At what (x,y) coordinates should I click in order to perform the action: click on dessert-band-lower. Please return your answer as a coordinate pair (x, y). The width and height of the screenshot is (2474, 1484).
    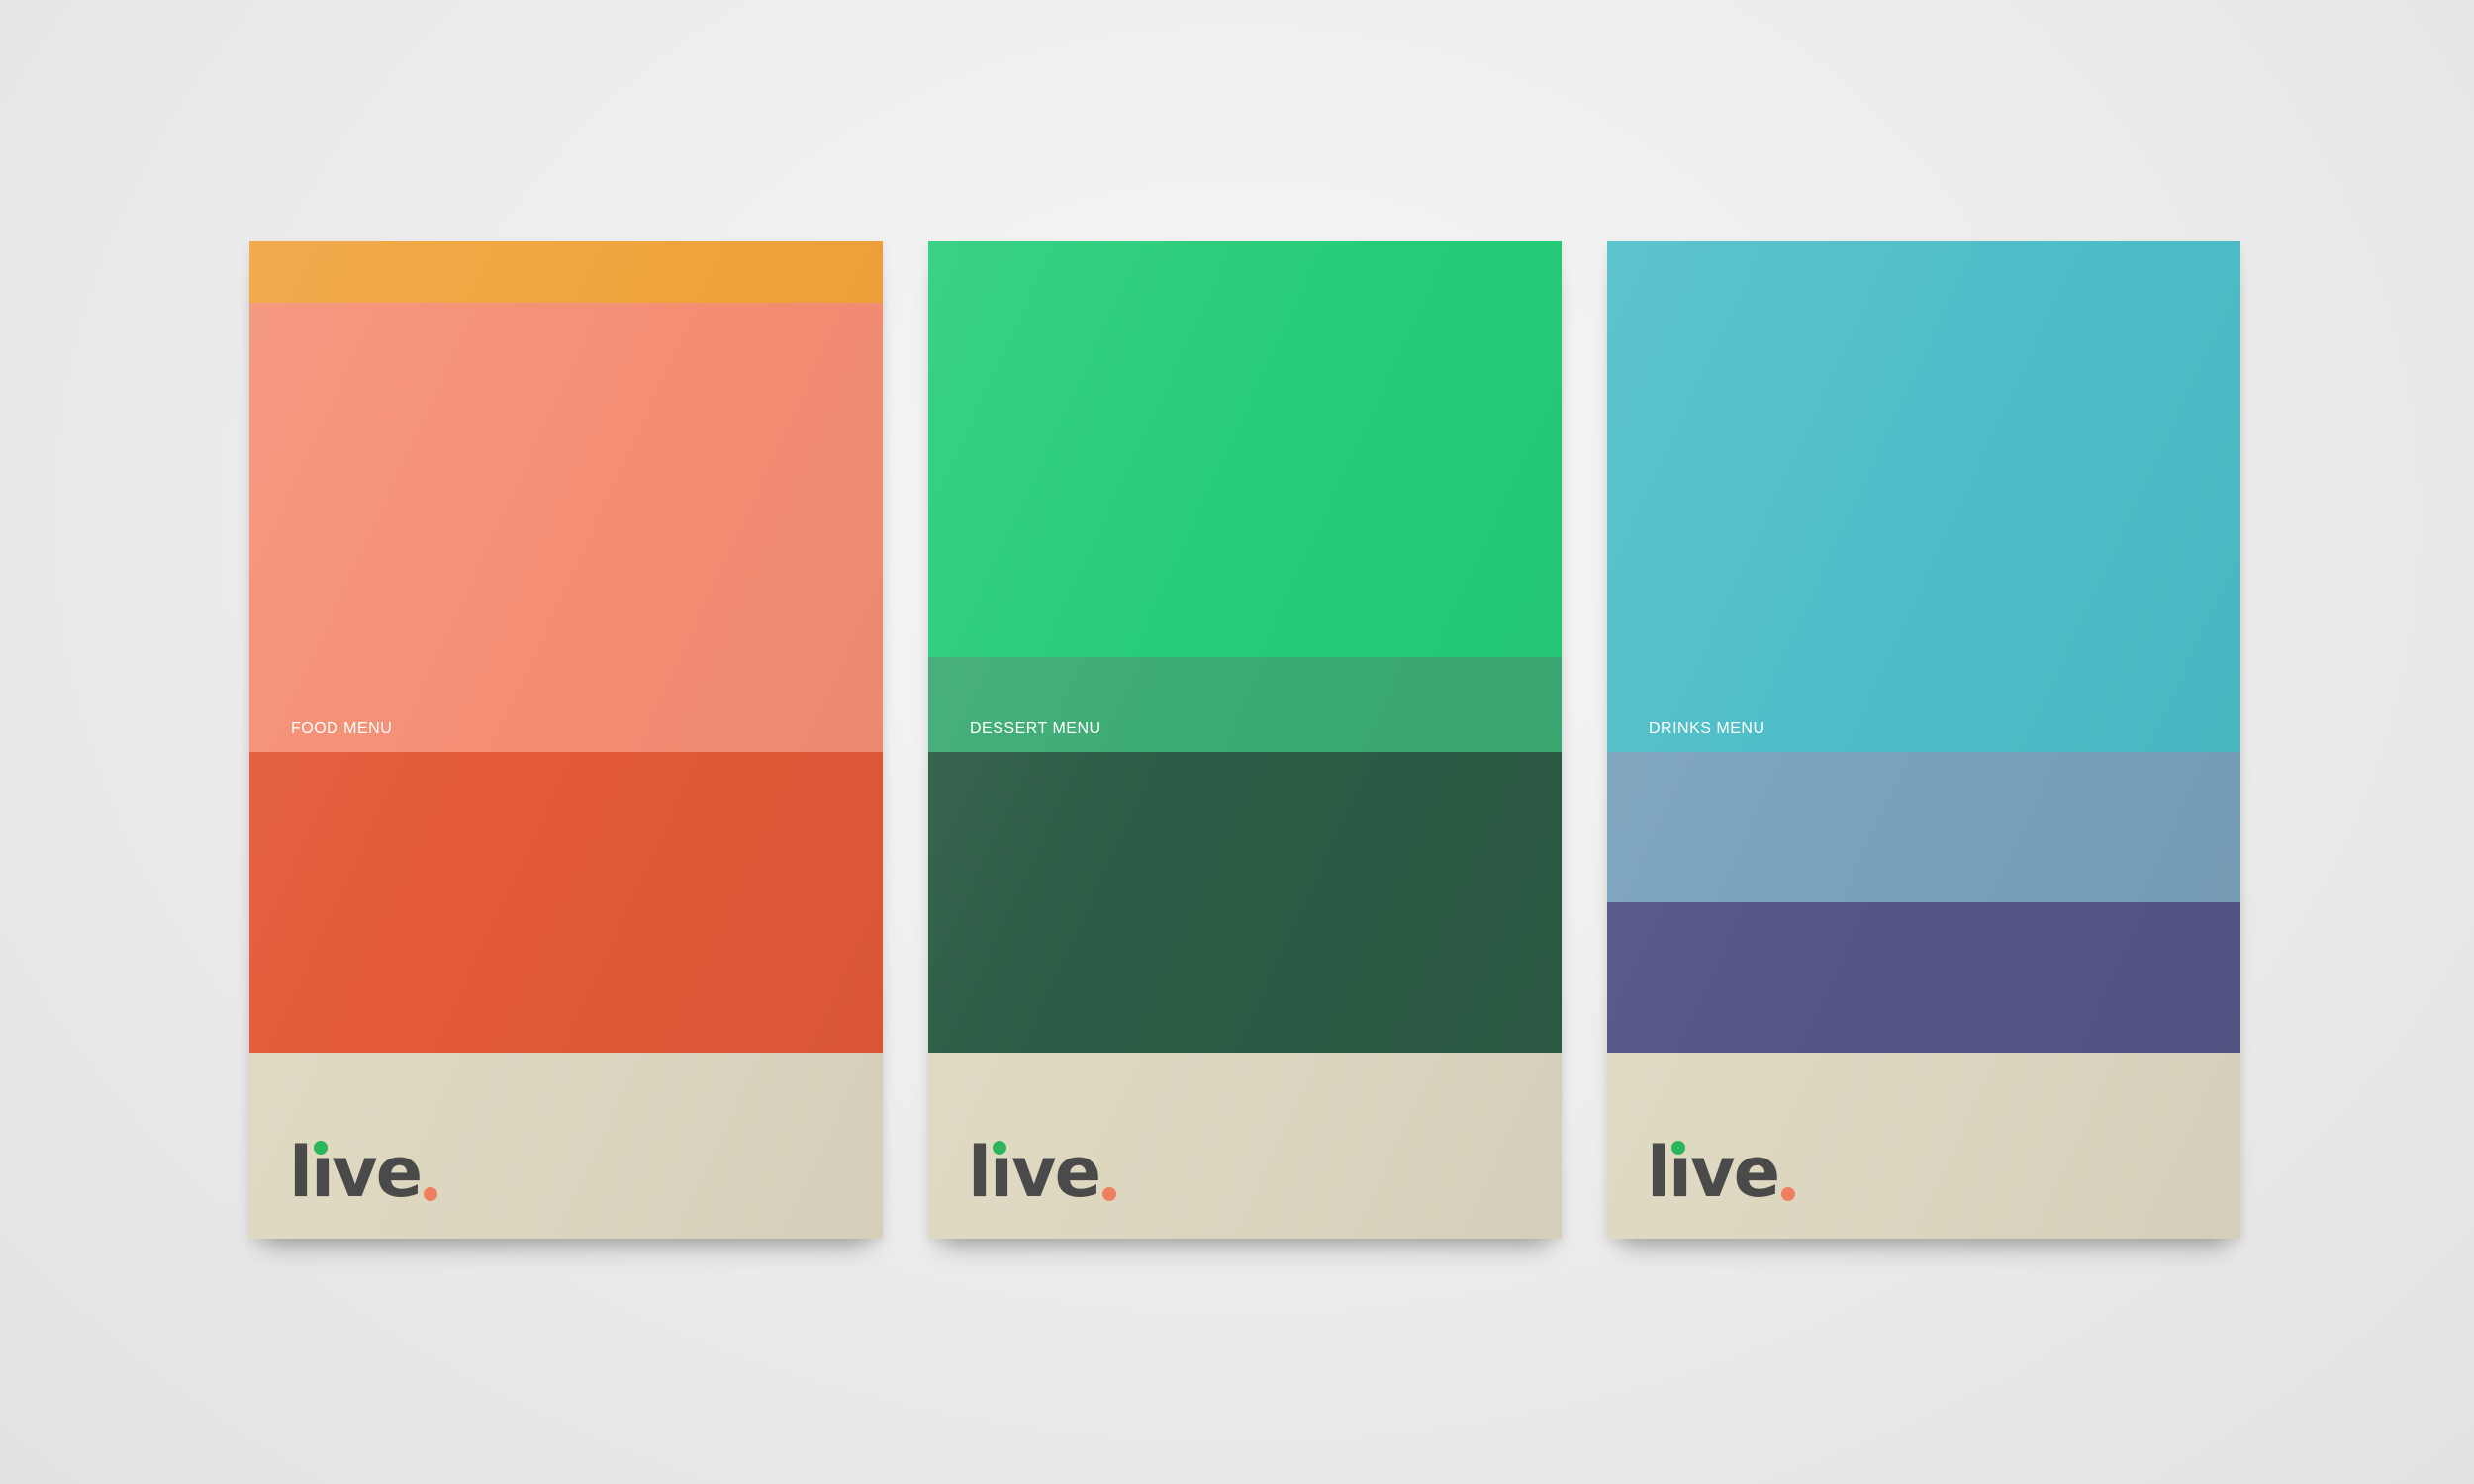
    Looking at the image, I should click on (1245, 902).